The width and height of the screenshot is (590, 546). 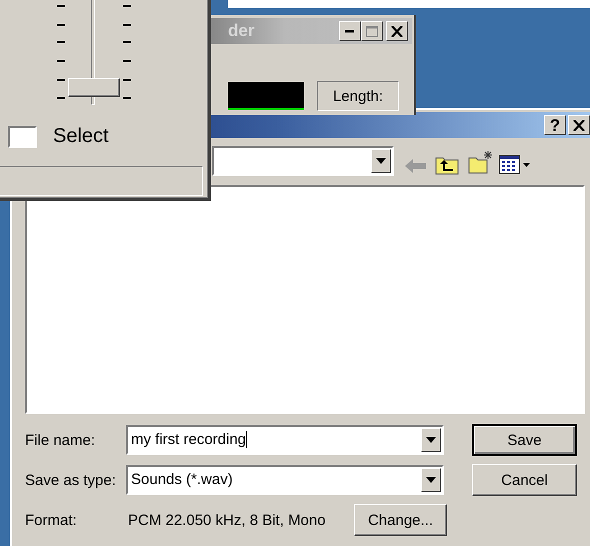 I want to click on maximize-icon, so click(x=372, y=31).